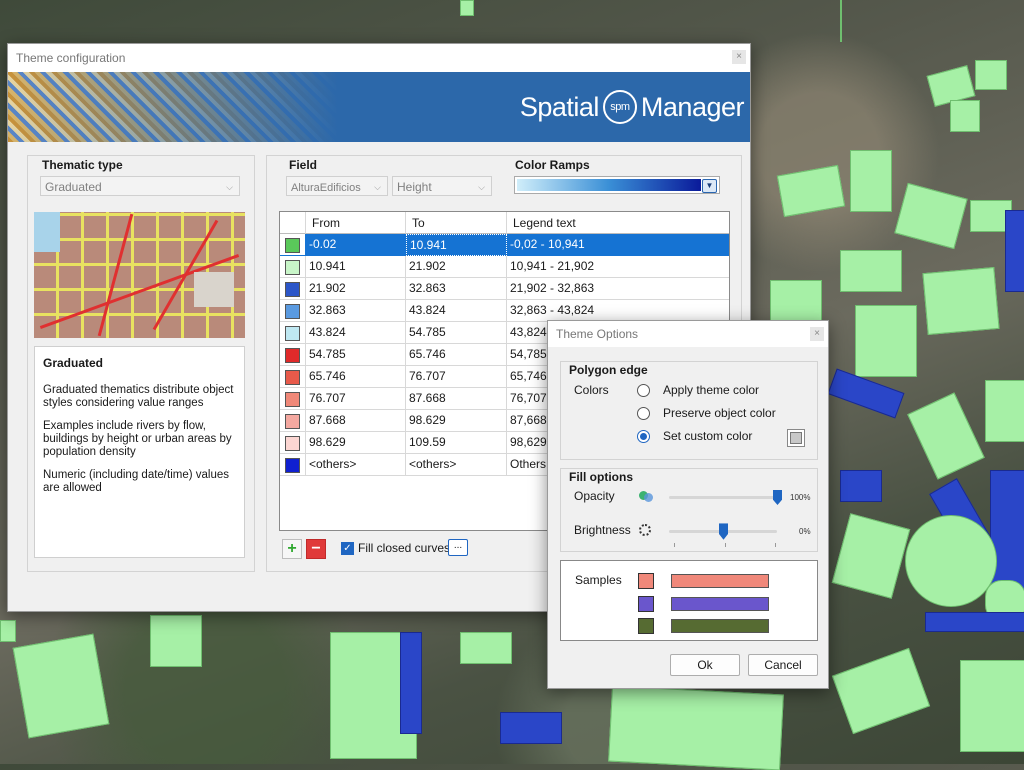 Image resolution: width=1024 pixels, height=770 pixels. Describe the element at coordinates (618, 245) in the screenshot. I see `row-legend-cell: -0,02 - 10,941` at that location.